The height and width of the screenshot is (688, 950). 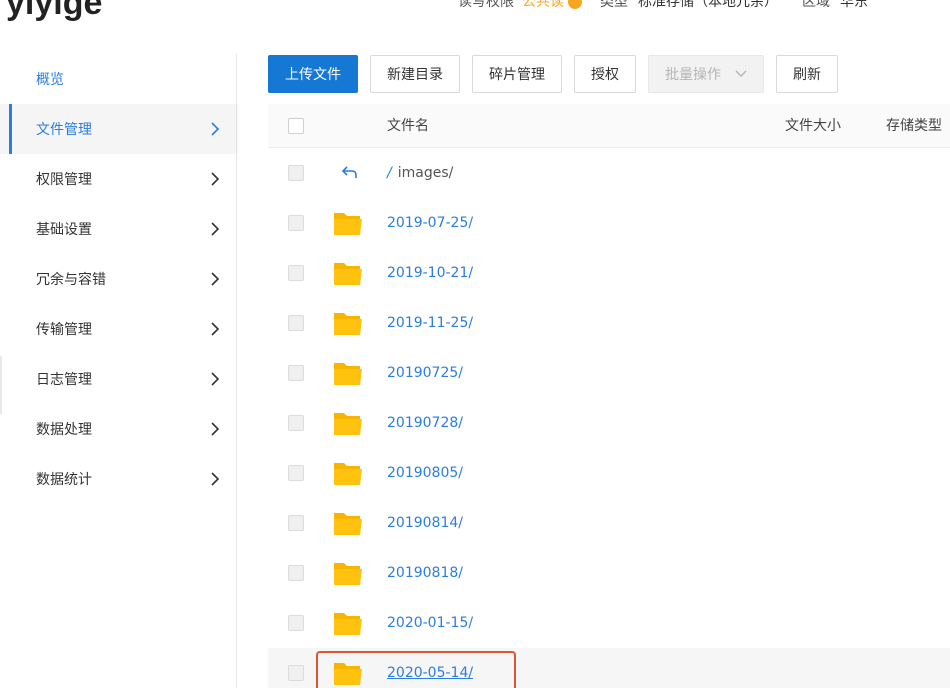 I want to click on current-path: / images/, so click(x=420, y=173).